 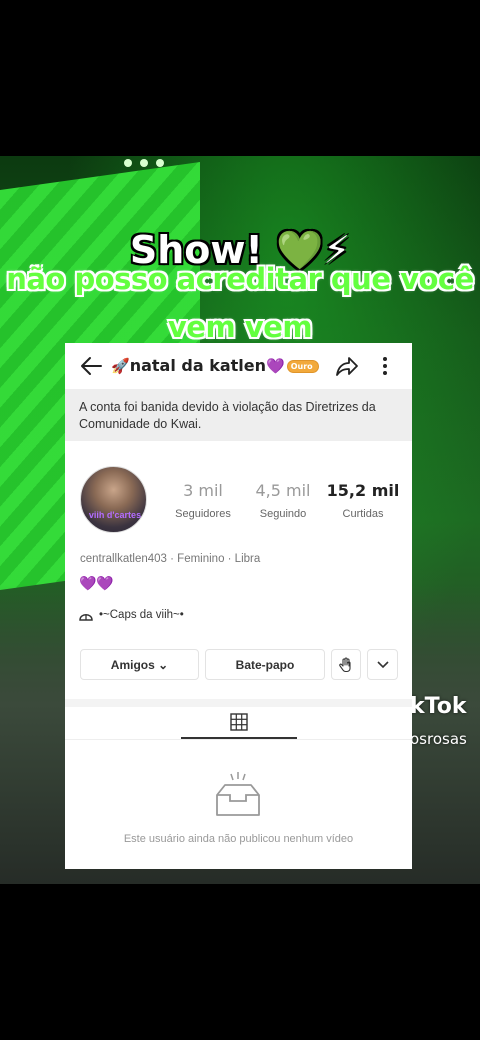 I want to click on caption-line-2: vem vem, so click(x=240, y=327).